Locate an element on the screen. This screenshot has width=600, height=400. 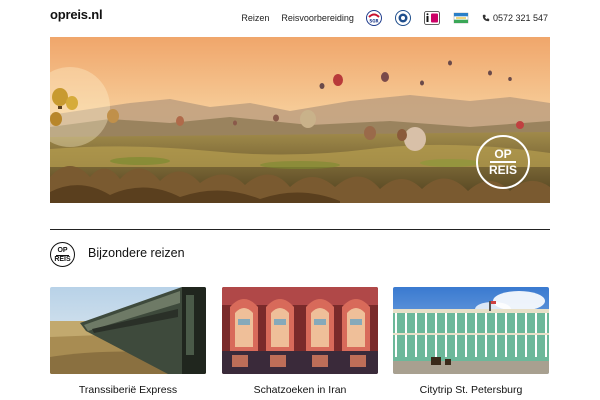
ideal-badge-icon is located at coordinates (432, 18).